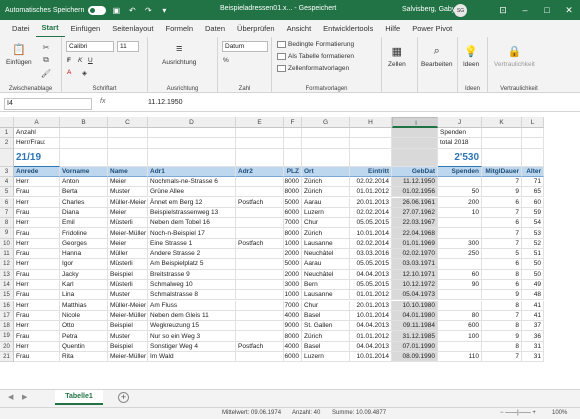  Describe the element at coordinates (415, 122) in the screenshot. I see `column-header-i: I` at that location.